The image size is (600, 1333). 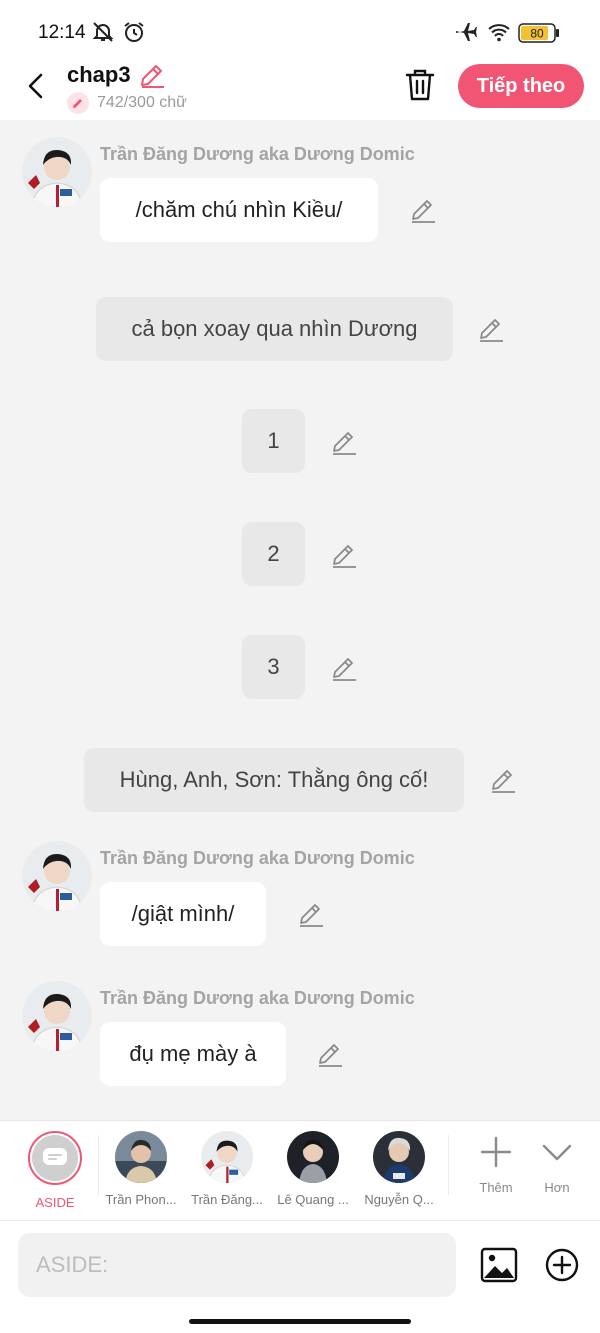 I want to click on plus-icon, so click(x=496, y=1152).